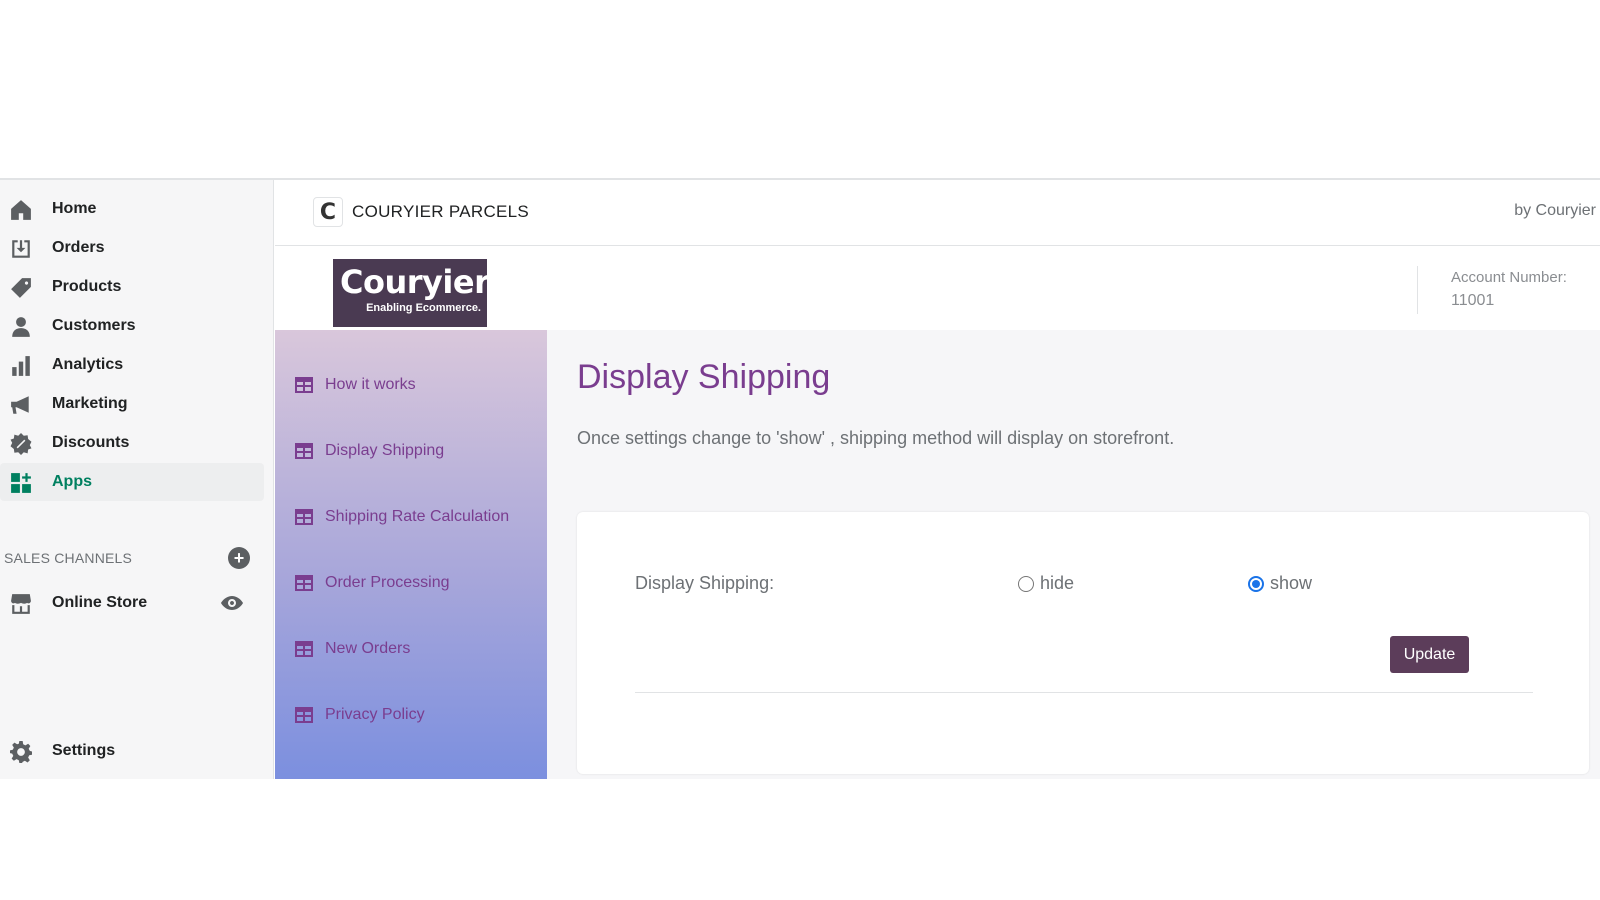  Describe the element at coordinates (132, 404) in the screenshot. I see `sidebar-item-marketing: Marketing` at that location.